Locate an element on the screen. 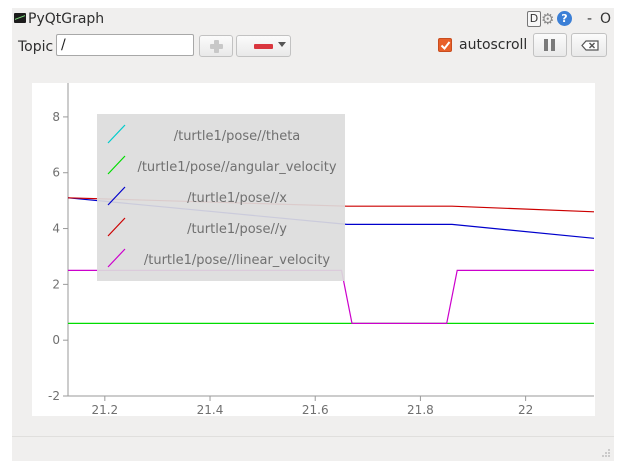  checkmark-icon is located at coordinates (445, 46).